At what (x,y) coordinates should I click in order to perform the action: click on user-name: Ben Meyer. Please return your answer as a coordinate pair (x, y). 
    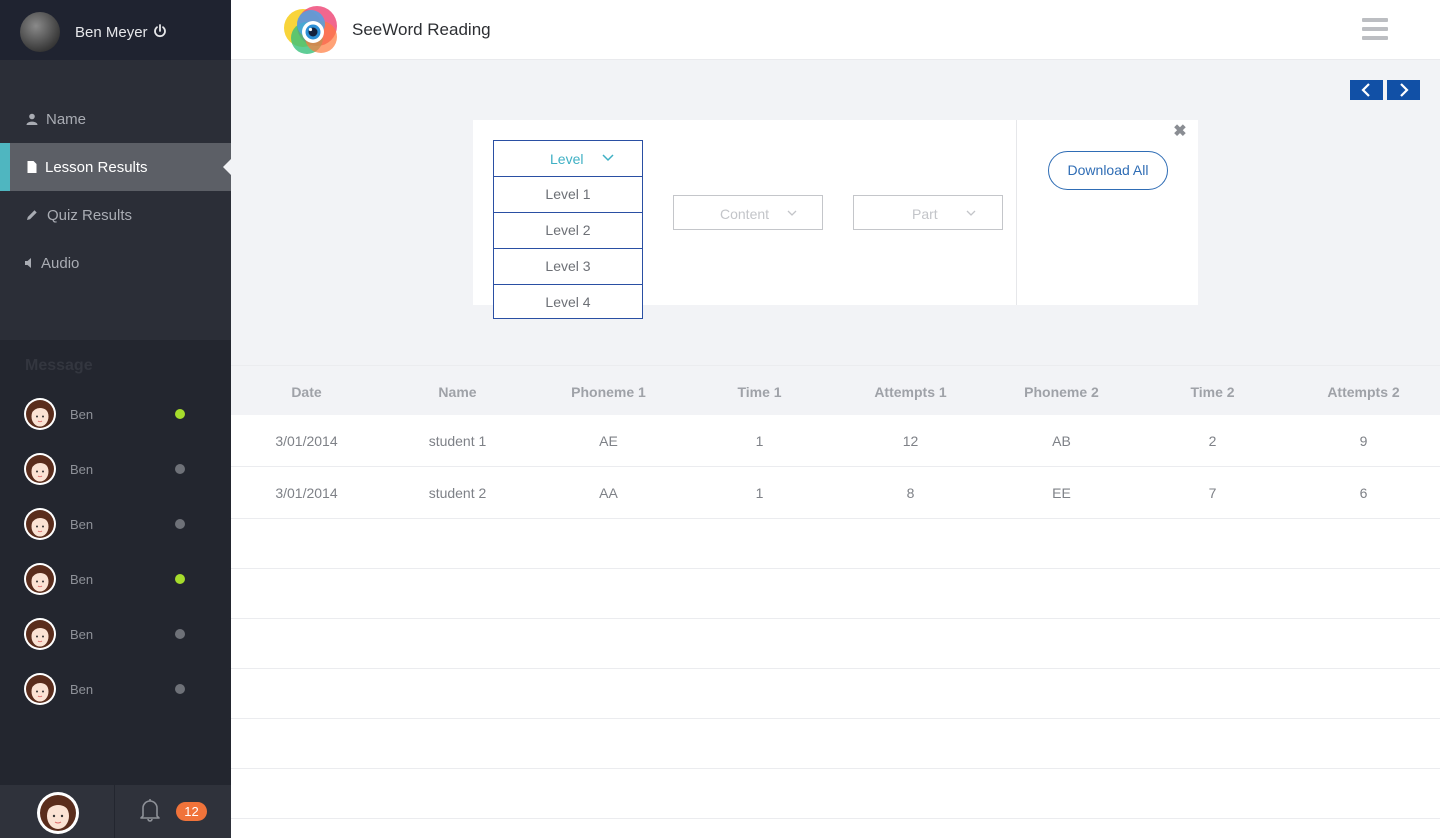
    Looking at the image, I should click on (111, 32).